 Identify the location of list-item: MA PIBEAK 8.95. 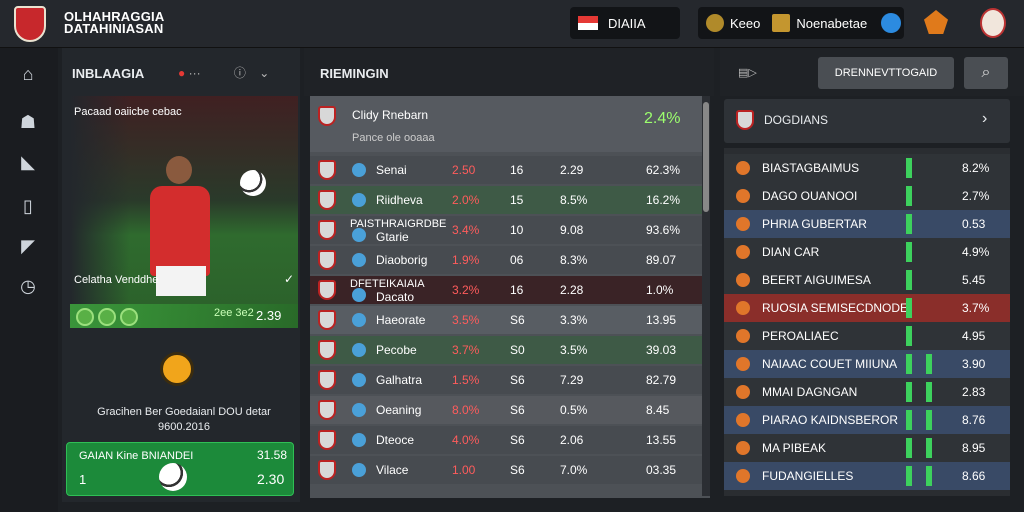
(867, 448).